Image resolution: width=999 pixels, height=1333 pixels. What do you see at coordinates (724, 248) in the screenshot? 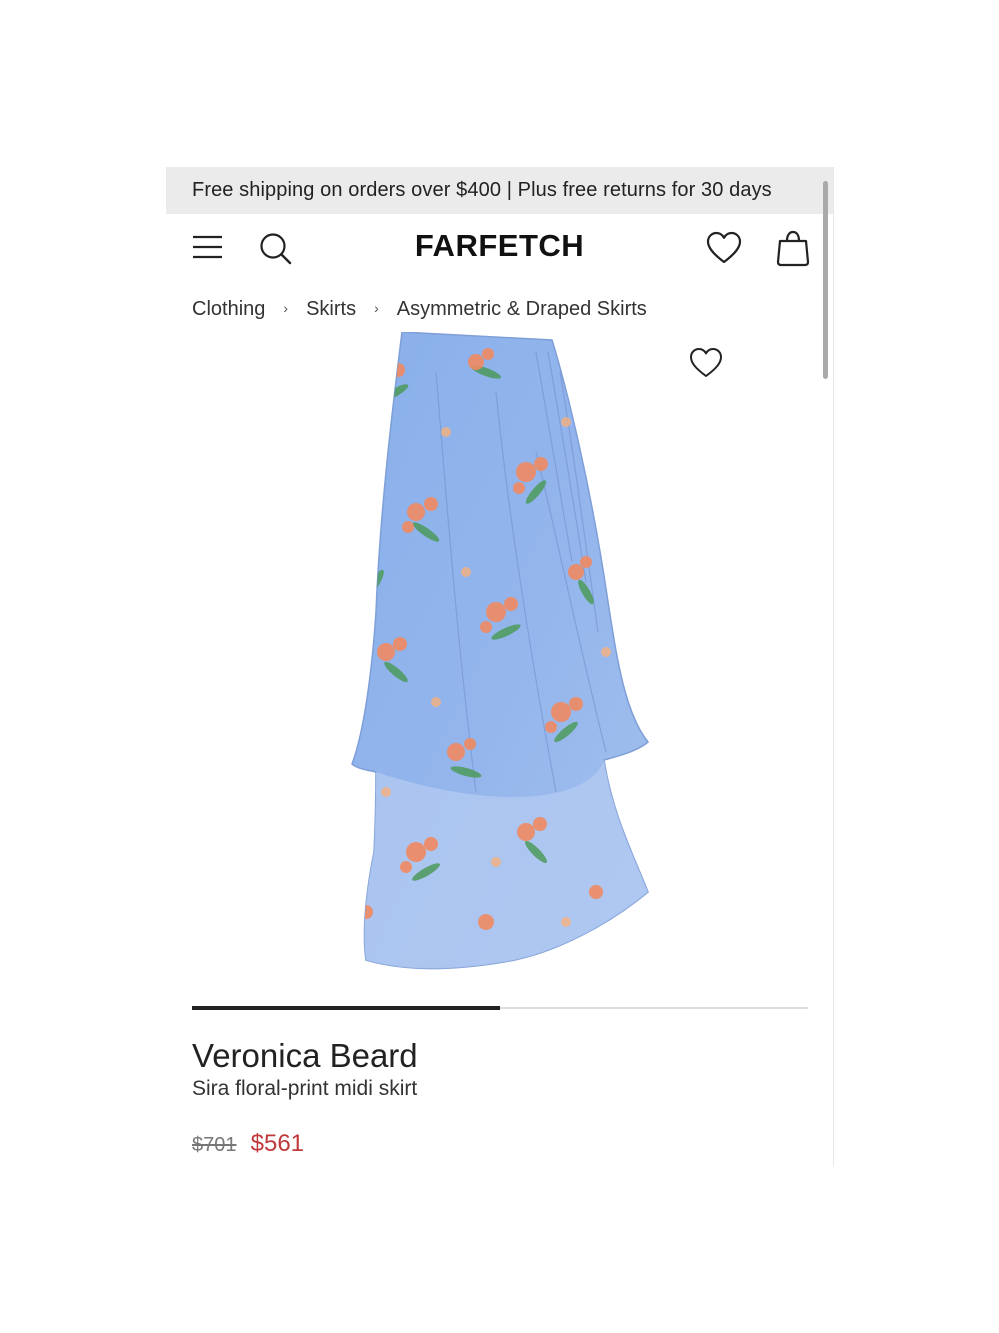
I see `heart-icon` at bounding box center [724, 248].